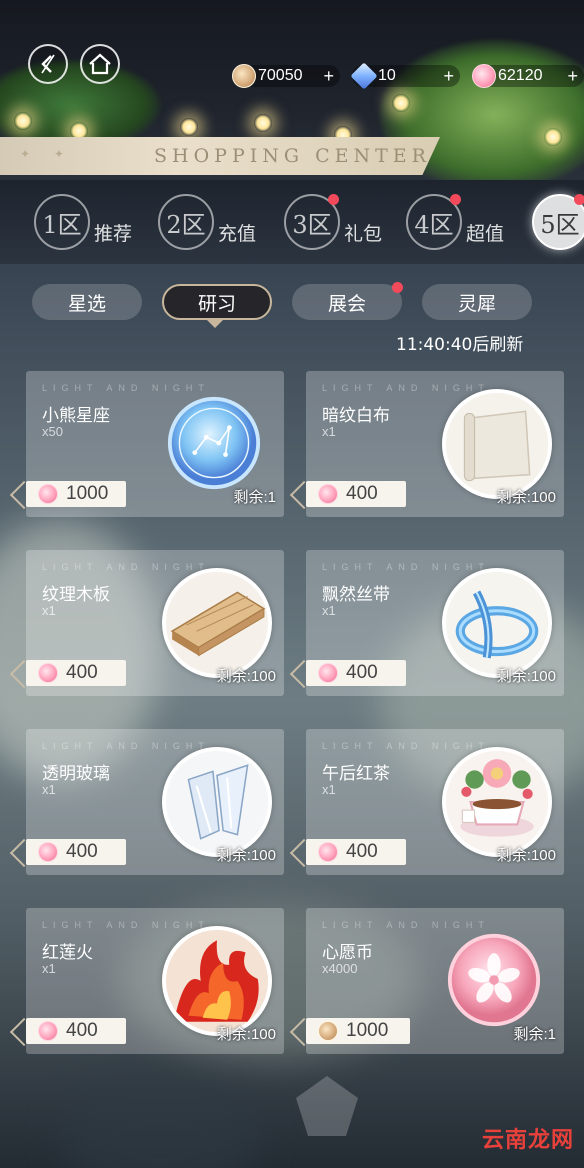 This screenshot has width=584, height=1168. What do you see at coordinates (572, 76) in the screenshot?
I see `add-pink-token-button: +` at bounding box center [572, 76].